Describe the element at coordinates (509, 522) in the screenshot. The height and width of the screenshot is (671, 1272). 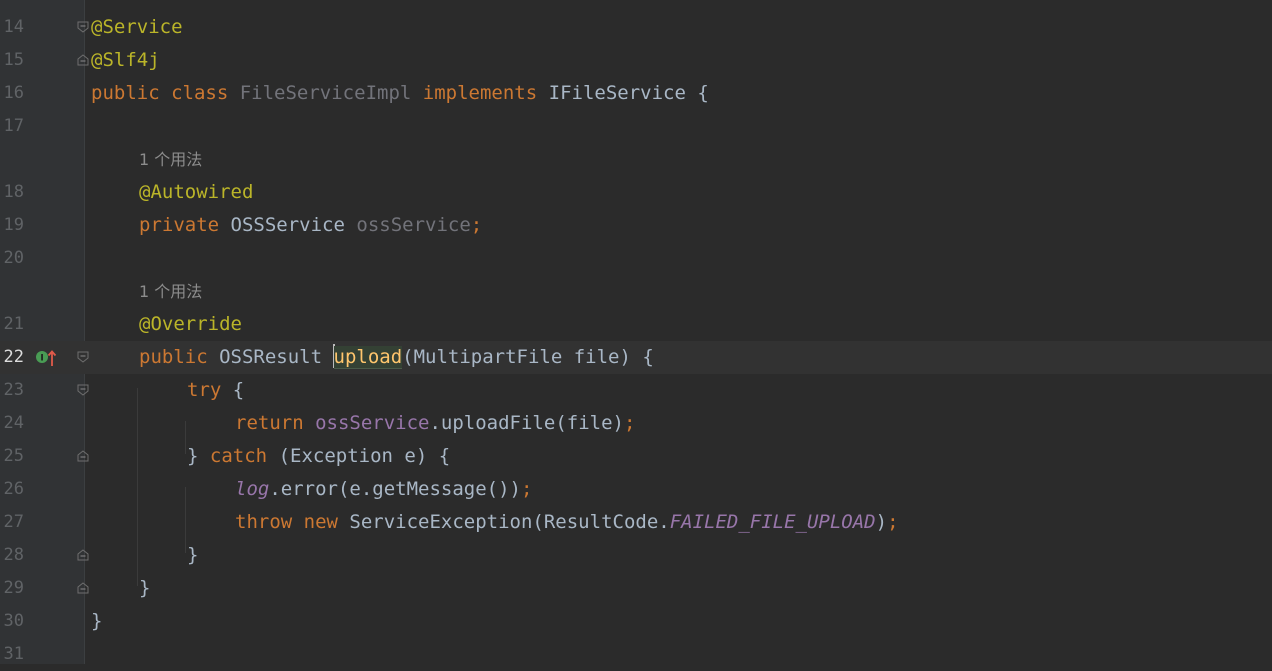
I see `constructor-call: ServiceException(ResultCode.` at that location.